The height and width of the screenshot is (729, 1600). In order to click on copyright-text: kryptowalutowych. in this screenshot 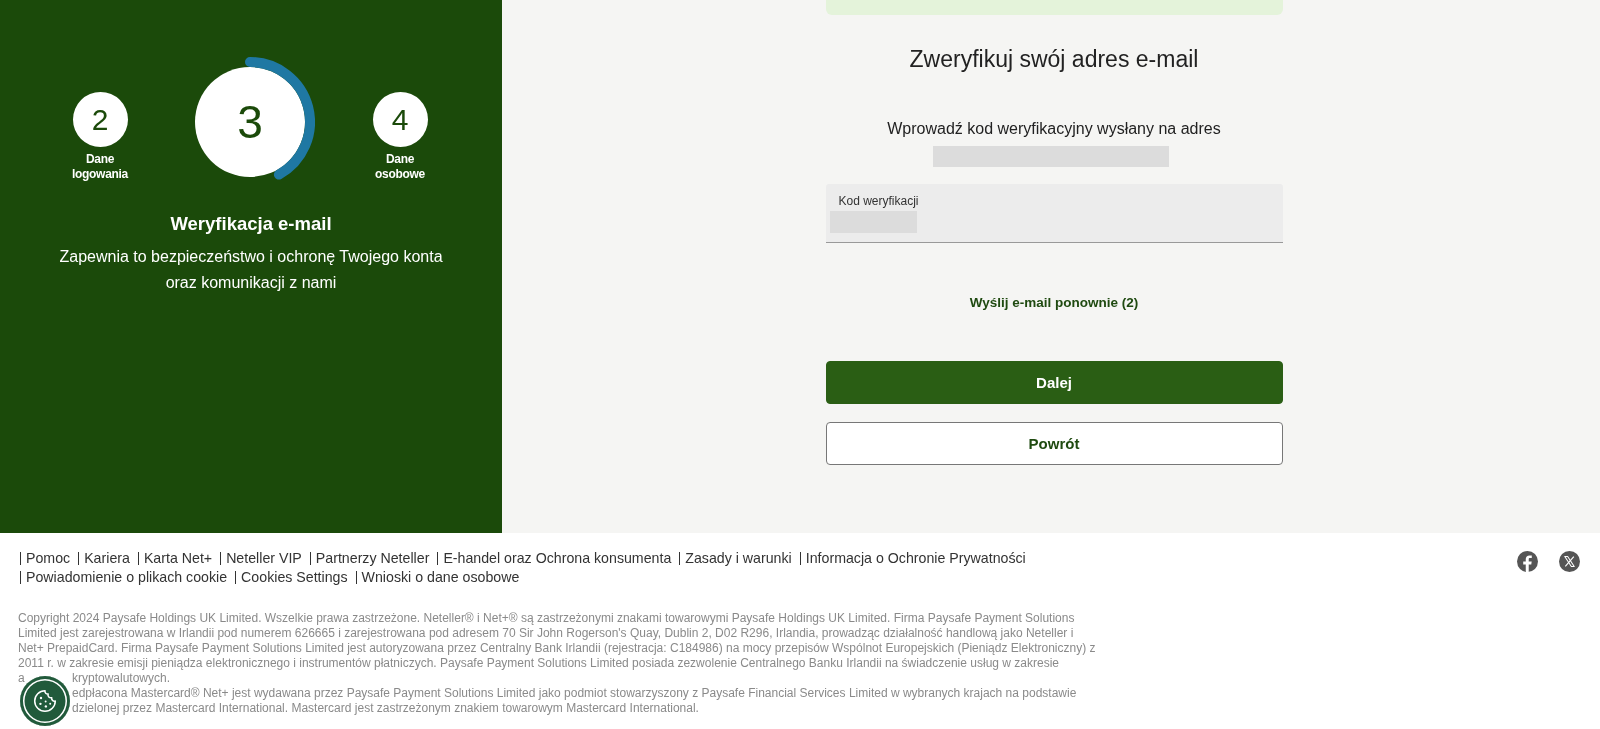, I will do `click(121, 678)`.